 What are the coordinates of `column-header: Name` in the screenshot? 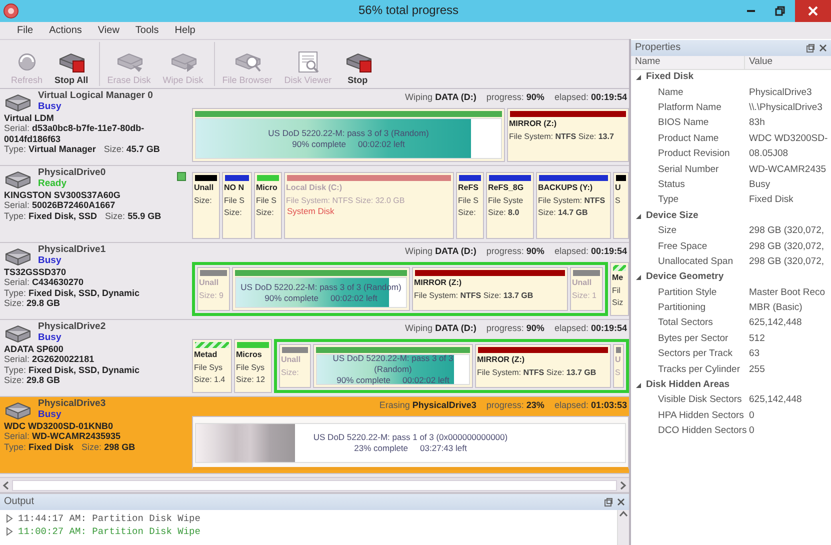 It's located at (688, 62).